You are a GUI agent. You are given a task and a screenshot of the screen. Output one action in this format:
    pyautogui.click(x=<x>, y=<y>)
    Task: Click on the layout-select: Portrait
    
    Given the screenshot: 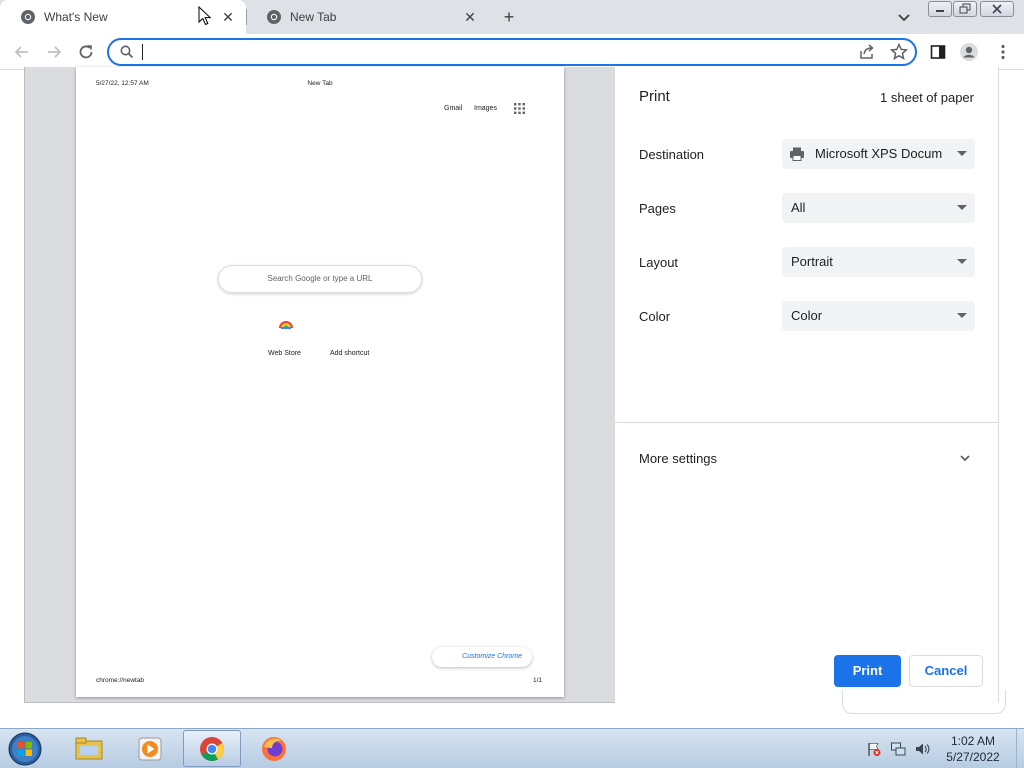 What is the action you would take?
    pyautogui.click(x=878, y=262)
    